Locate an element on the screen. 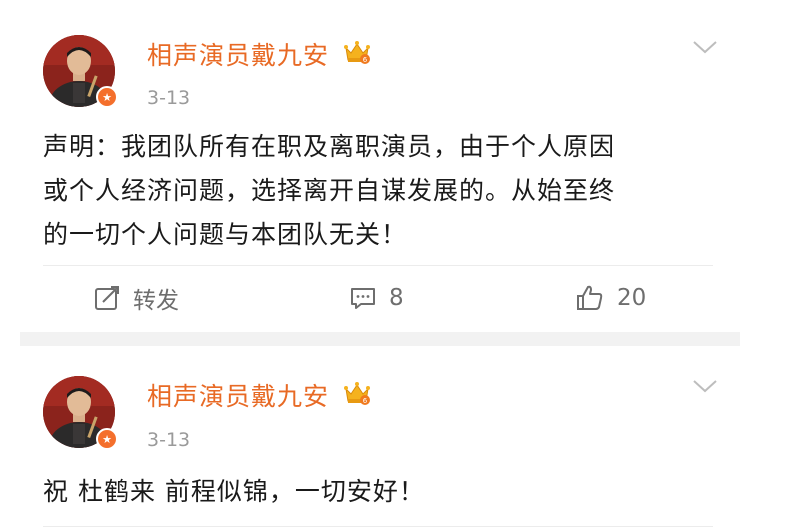 The height and width of the screenshot is (530, 793). repost-icon is located at coordinates (107, 298).